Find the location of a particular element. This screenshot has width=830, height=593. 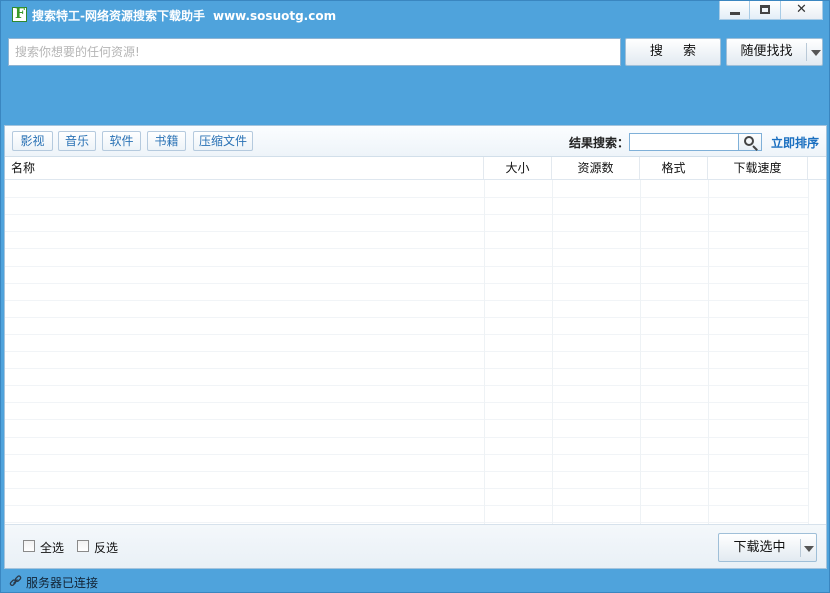

category-music-button: 音乐 is located at coordinates (77, 141).